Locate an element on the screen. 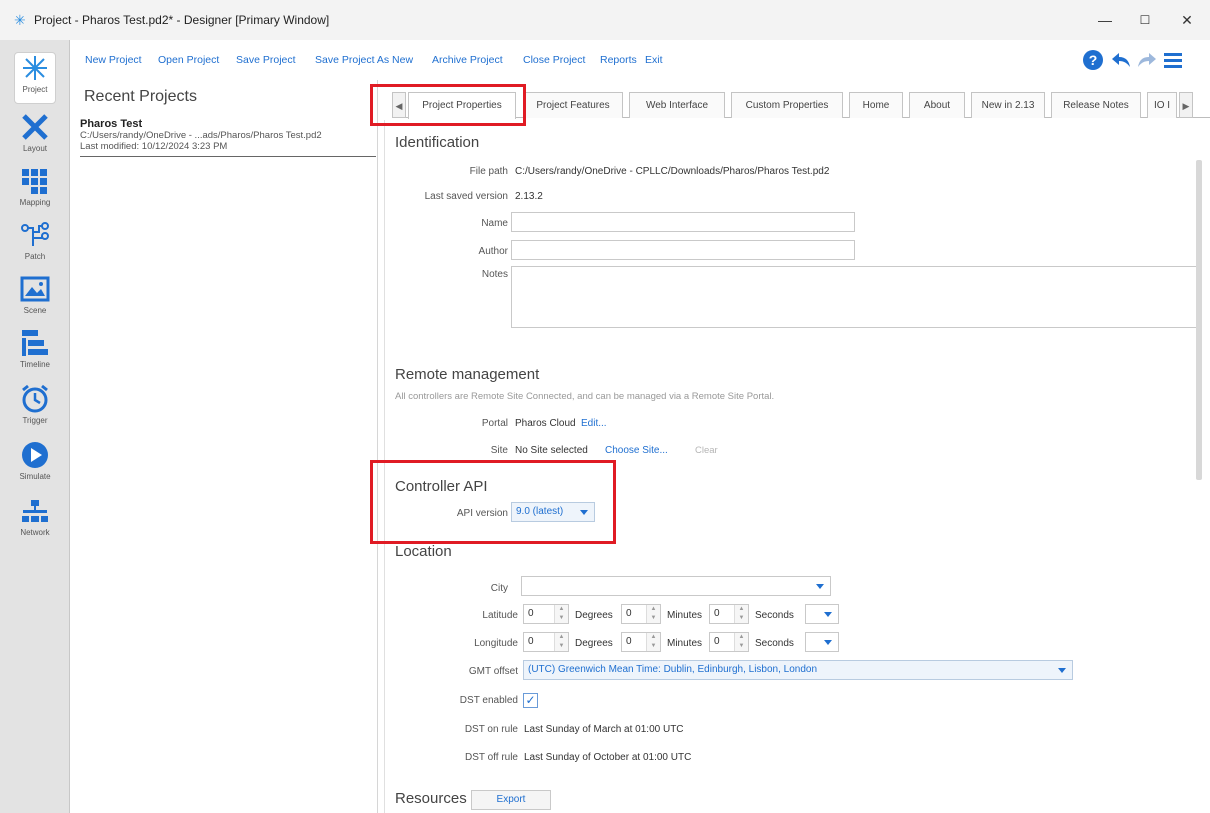 This screenshot has height=813, width=1210. mapping-icon is located at coordinates (34, 181).